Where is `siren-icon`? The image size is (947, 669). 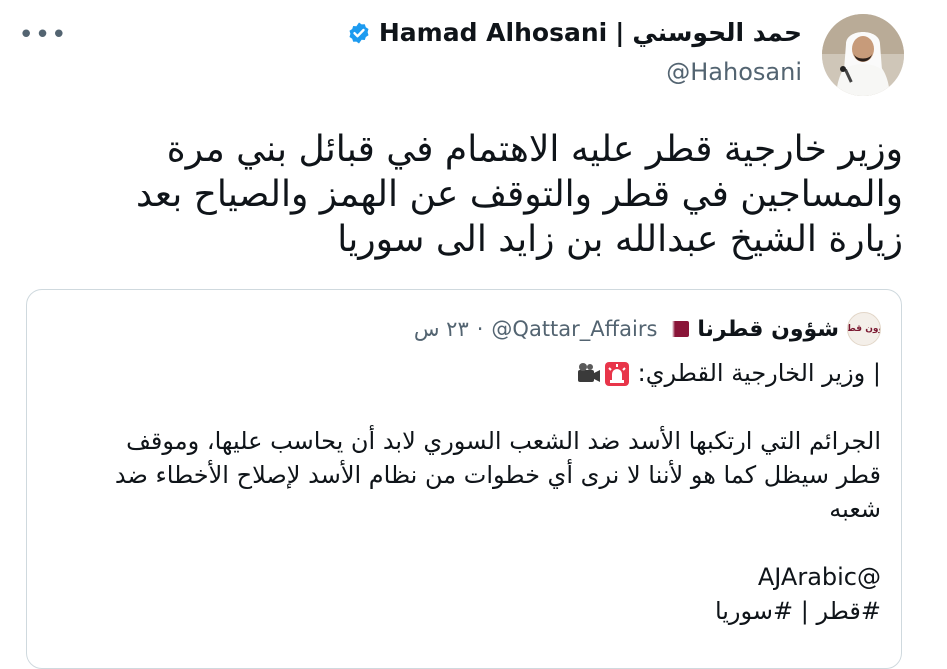
siren-icon is located at coordinates (617, 374).